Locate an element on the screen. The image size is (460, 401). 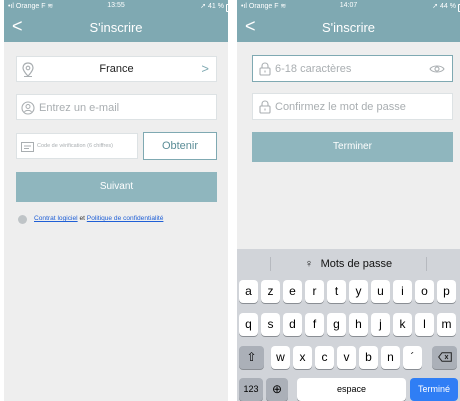
keyboard-suggestion-bar: ♀ Mots de passe is located at coordinates (348, 263).